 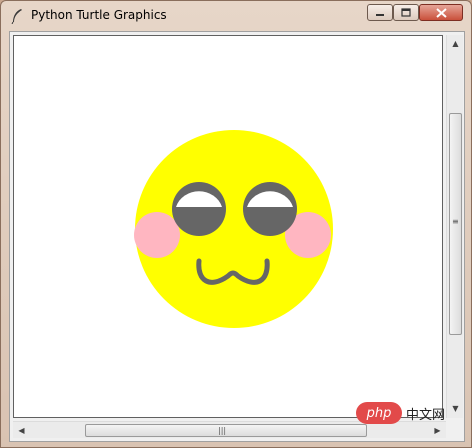 What do you see at coordinates (99, 15) in the screenshot?
I see `window-title: Python Turtle Graphics` at bounding box center [99, 15].